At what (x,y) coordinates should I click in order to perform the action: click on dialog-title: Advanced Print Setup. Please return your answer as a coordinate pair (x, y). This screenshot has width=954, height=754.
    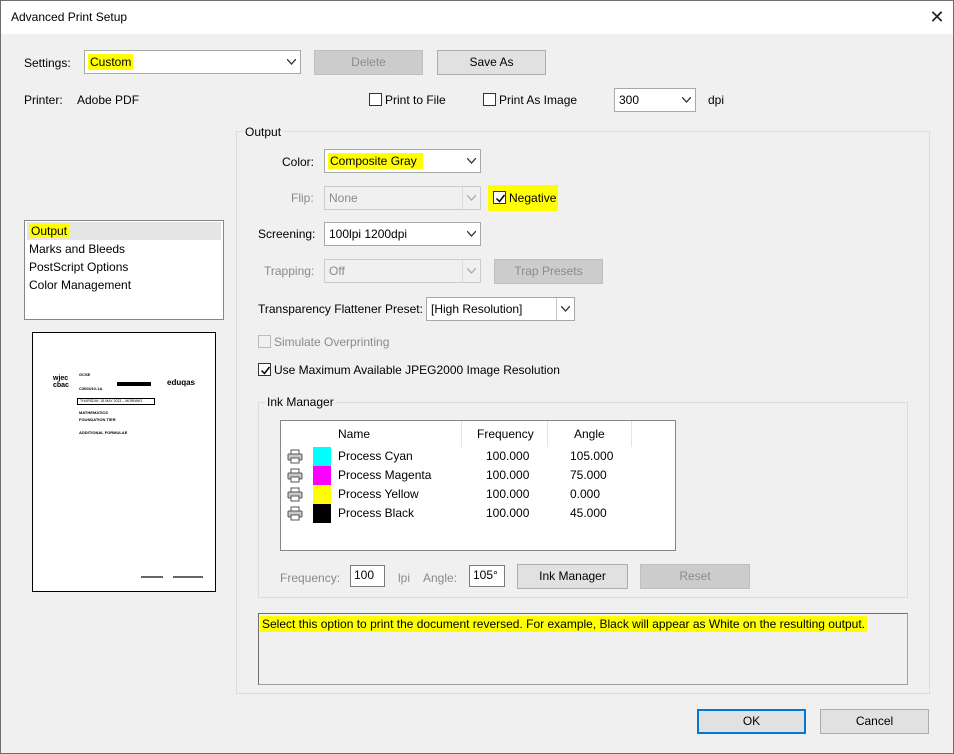
    Looking at the image, I should click on (69, 17).